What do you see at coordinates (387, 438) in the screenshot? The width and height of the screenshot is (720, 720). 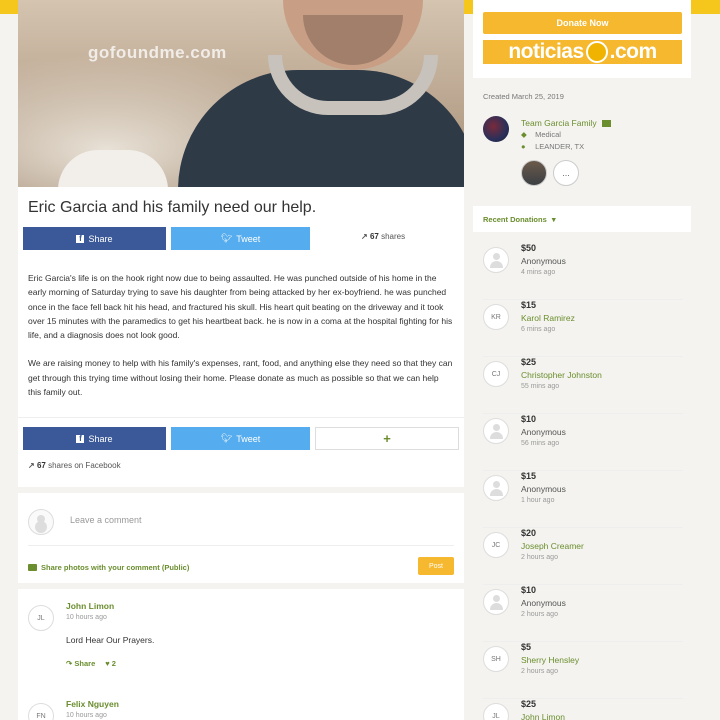 I see `more-share-button: +` at bounding box center [387, 438].